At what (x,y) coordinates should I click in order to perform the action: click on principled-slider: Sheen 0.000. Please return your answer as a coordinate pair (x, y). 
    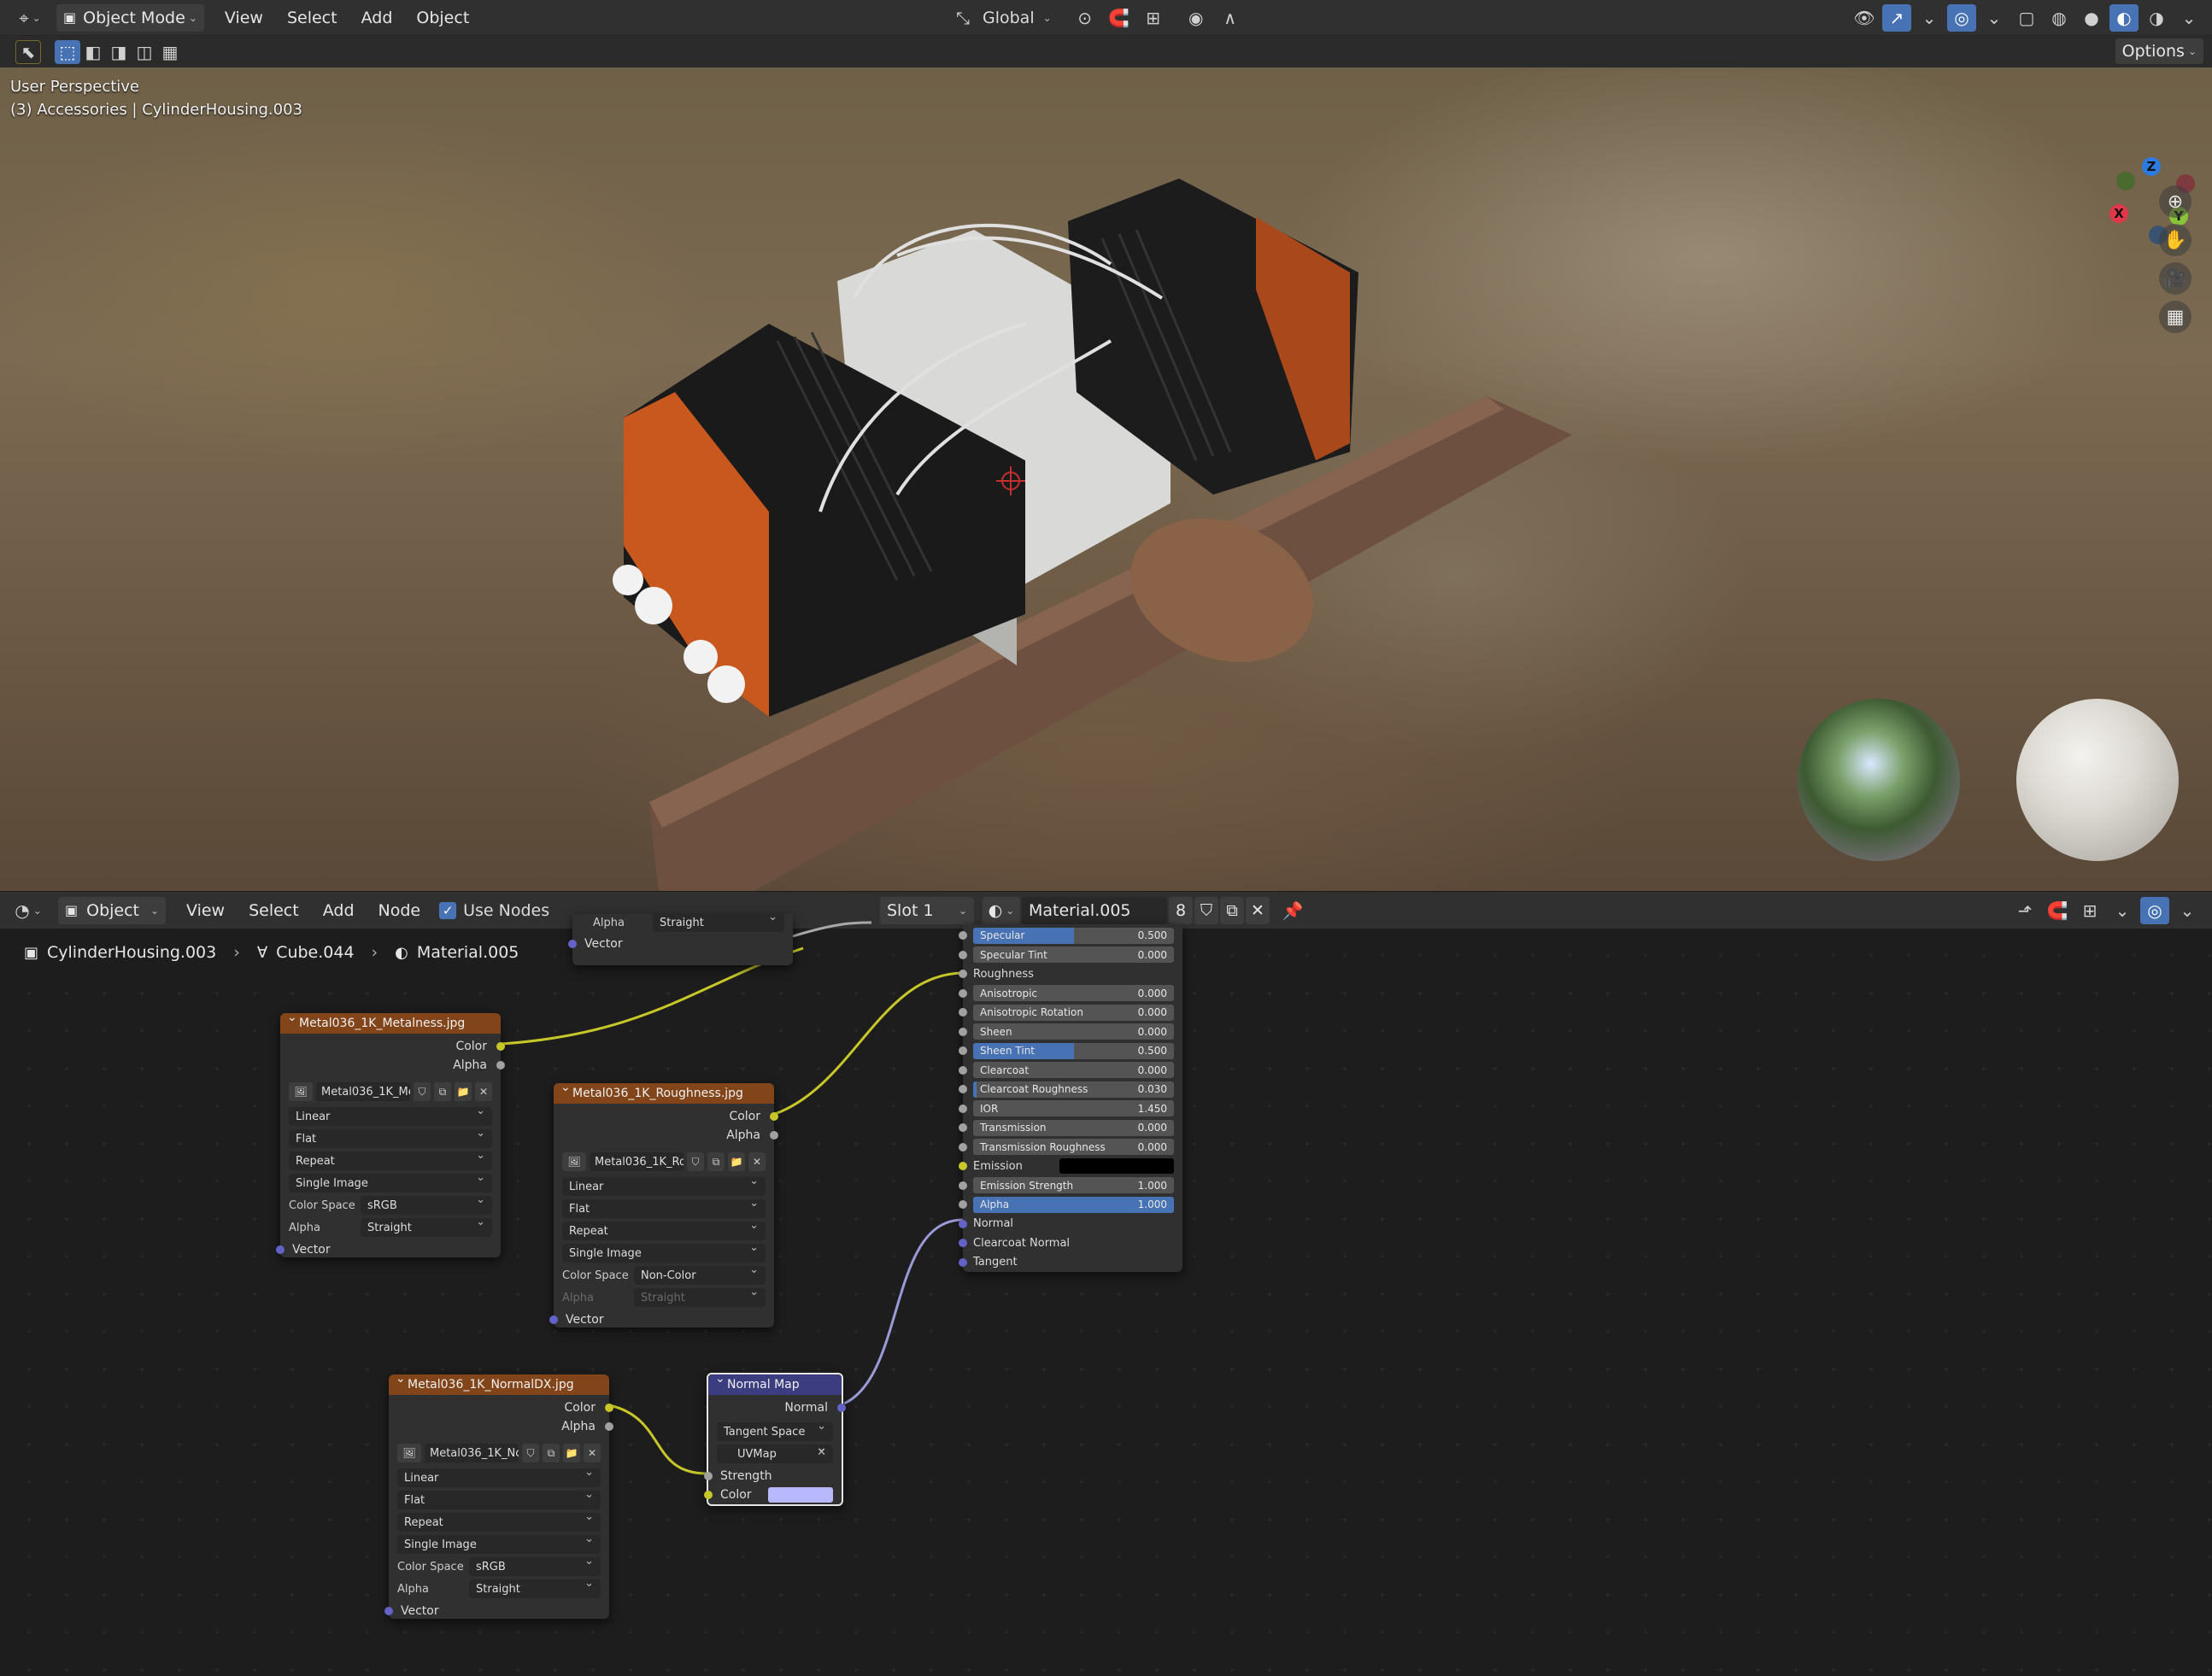
    Looking at the image, I should click on (1073, 1031).